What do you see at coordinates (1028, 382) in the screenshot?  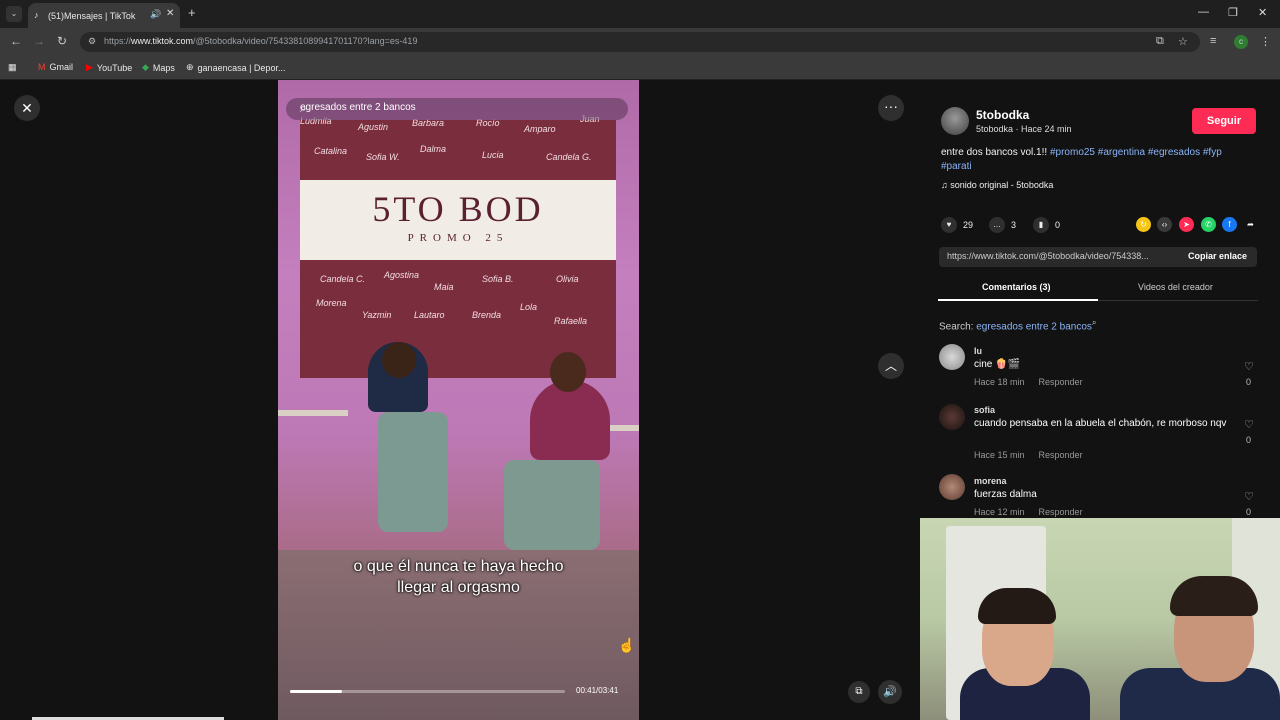 I see `comment-meta: Hace 18 min Responder` at bounding box center [1028, 382].